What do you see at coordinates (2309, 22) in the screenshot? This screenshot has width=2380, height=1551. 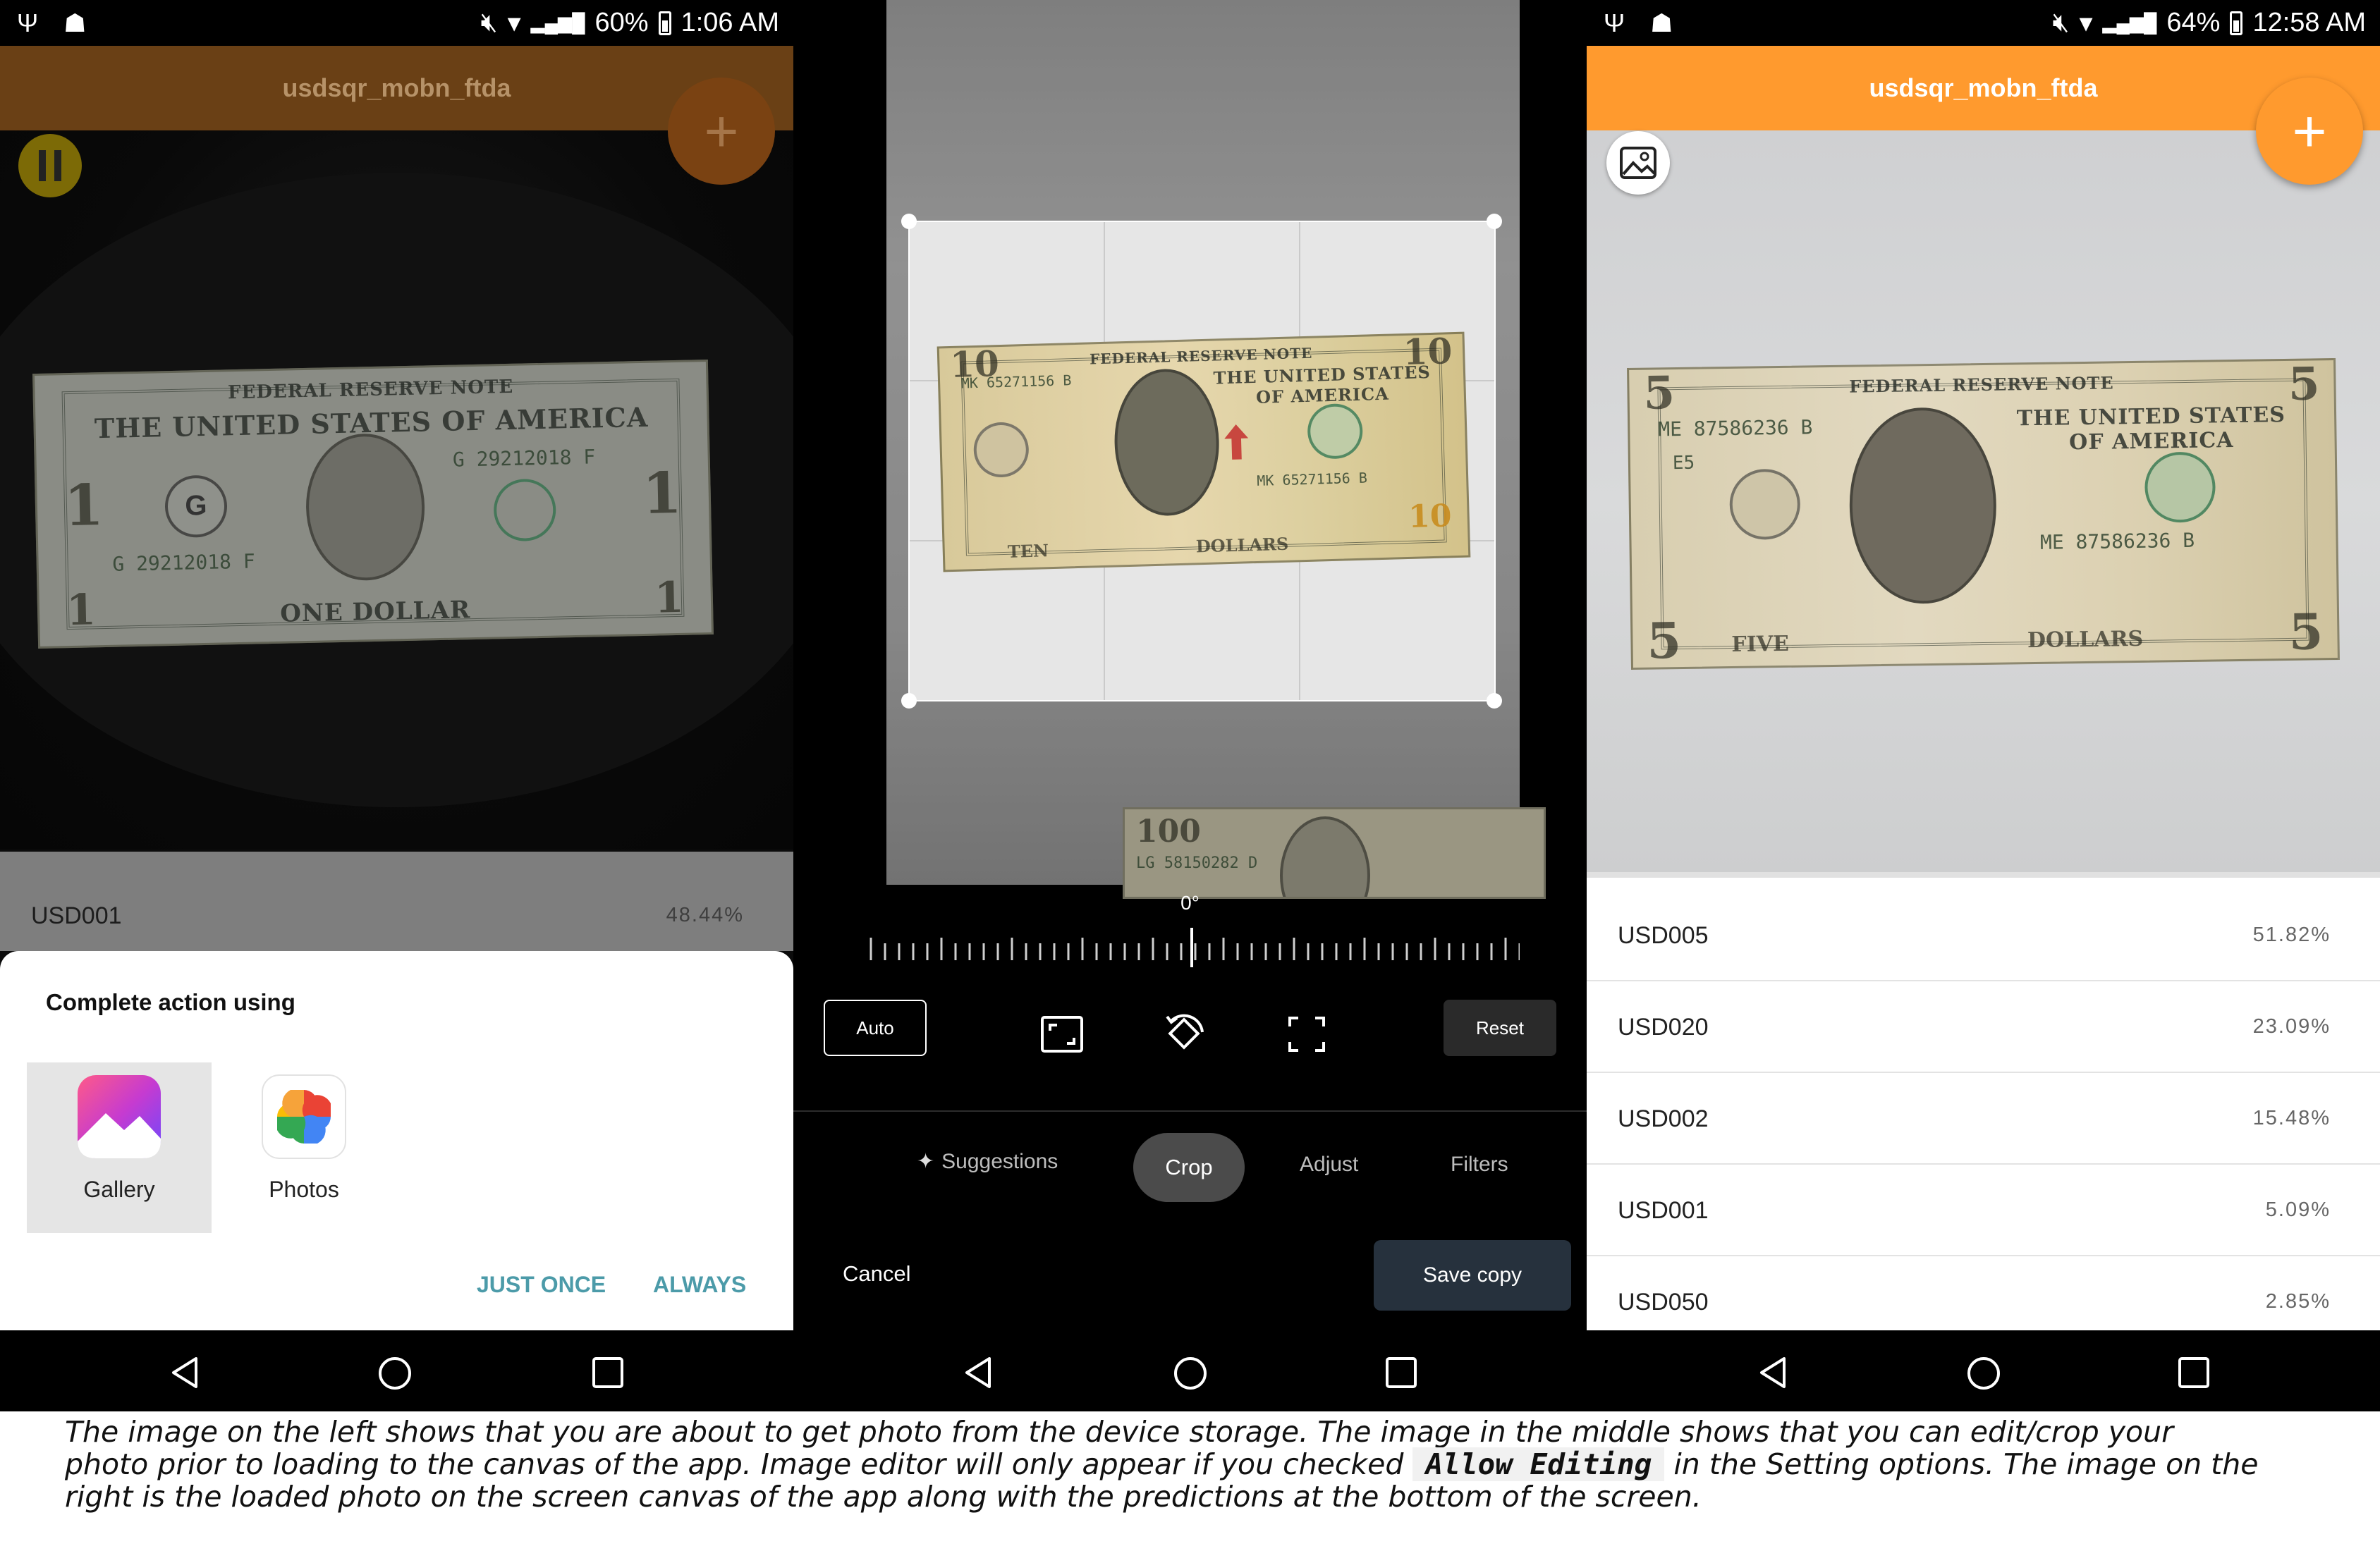 I see `clock: 12:58 AM` at bounding box center [2309, 22].